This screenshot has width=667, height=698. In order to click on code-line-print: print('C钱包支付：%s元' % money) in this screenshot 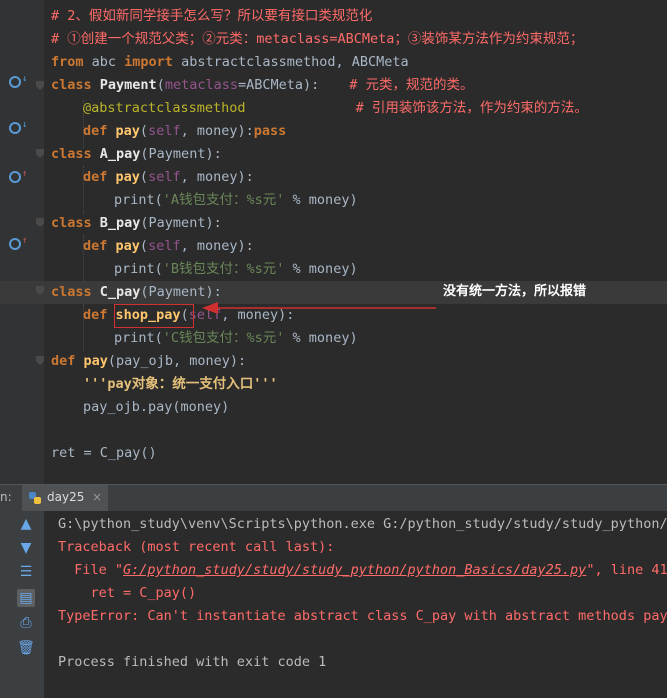, I will do `click(236, 338)`.